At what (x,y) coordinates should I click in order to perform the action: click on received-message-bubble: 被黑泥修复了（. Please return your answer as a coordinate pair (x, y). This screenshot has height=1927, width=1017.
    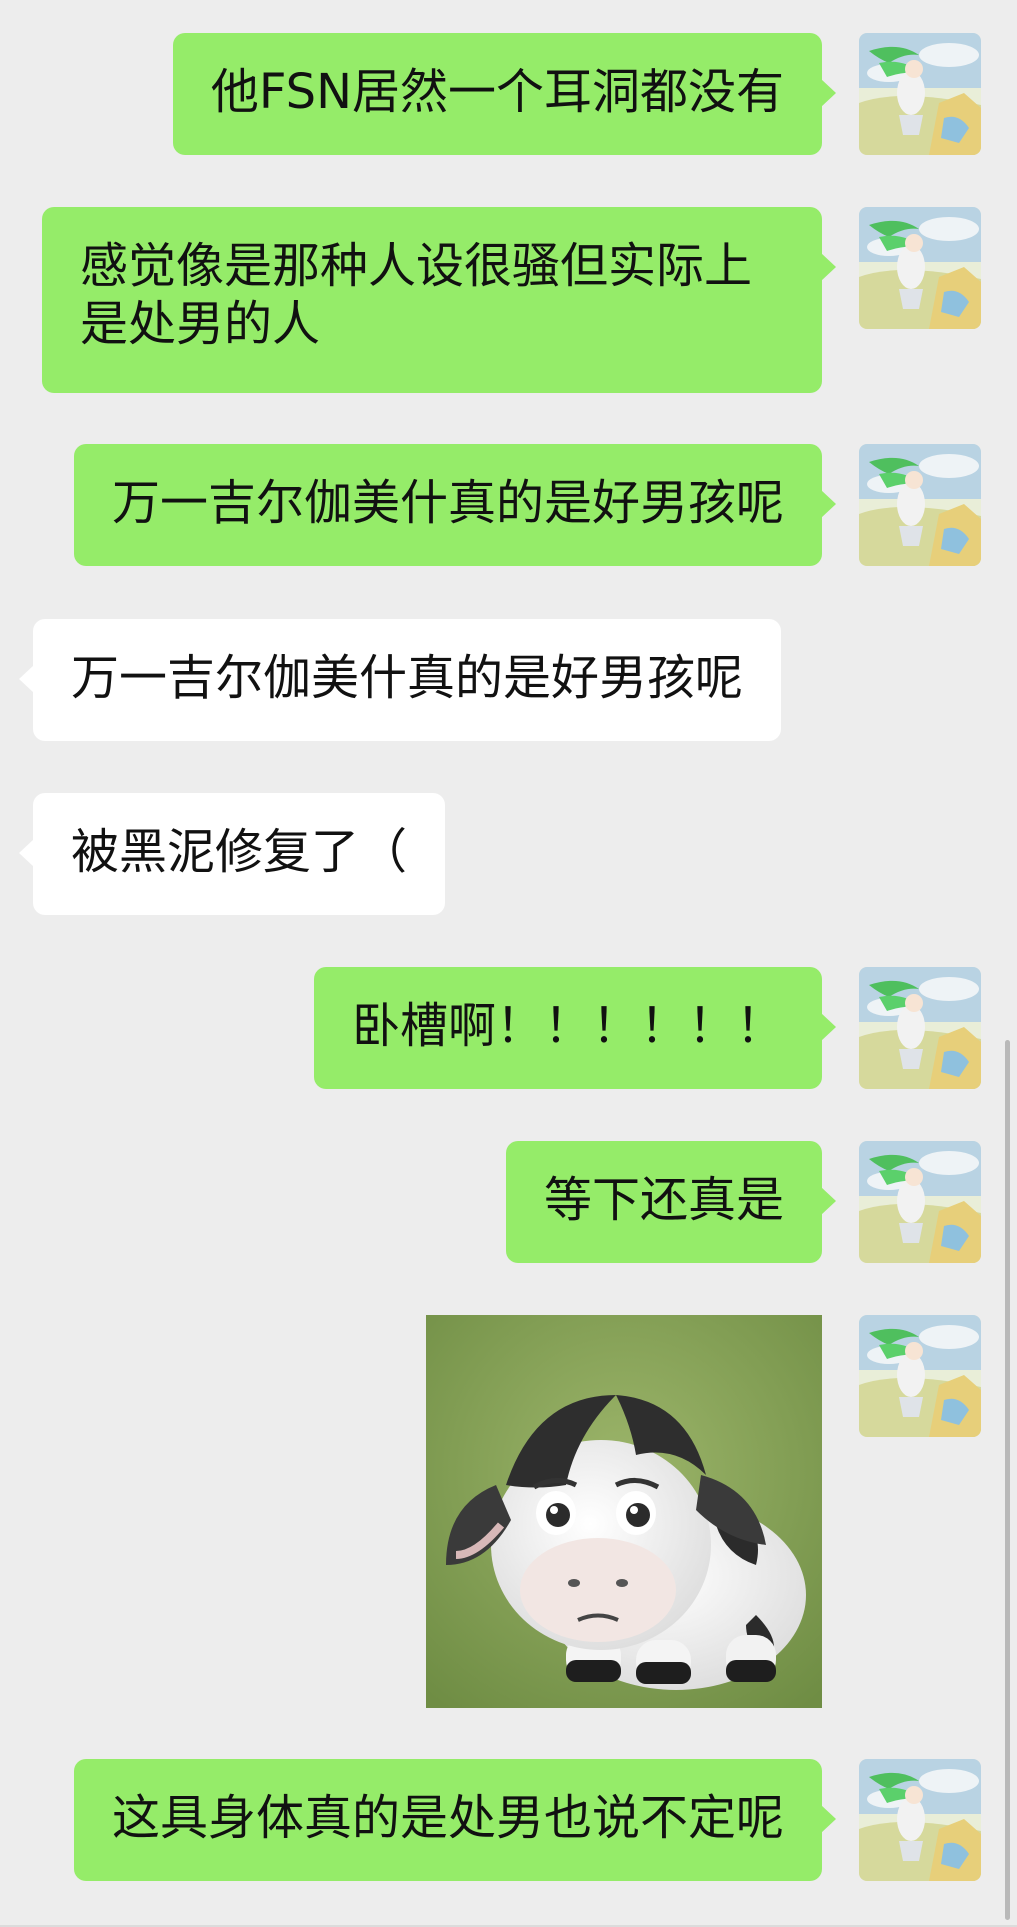
    Looking at the image, I should click on (232, 854).